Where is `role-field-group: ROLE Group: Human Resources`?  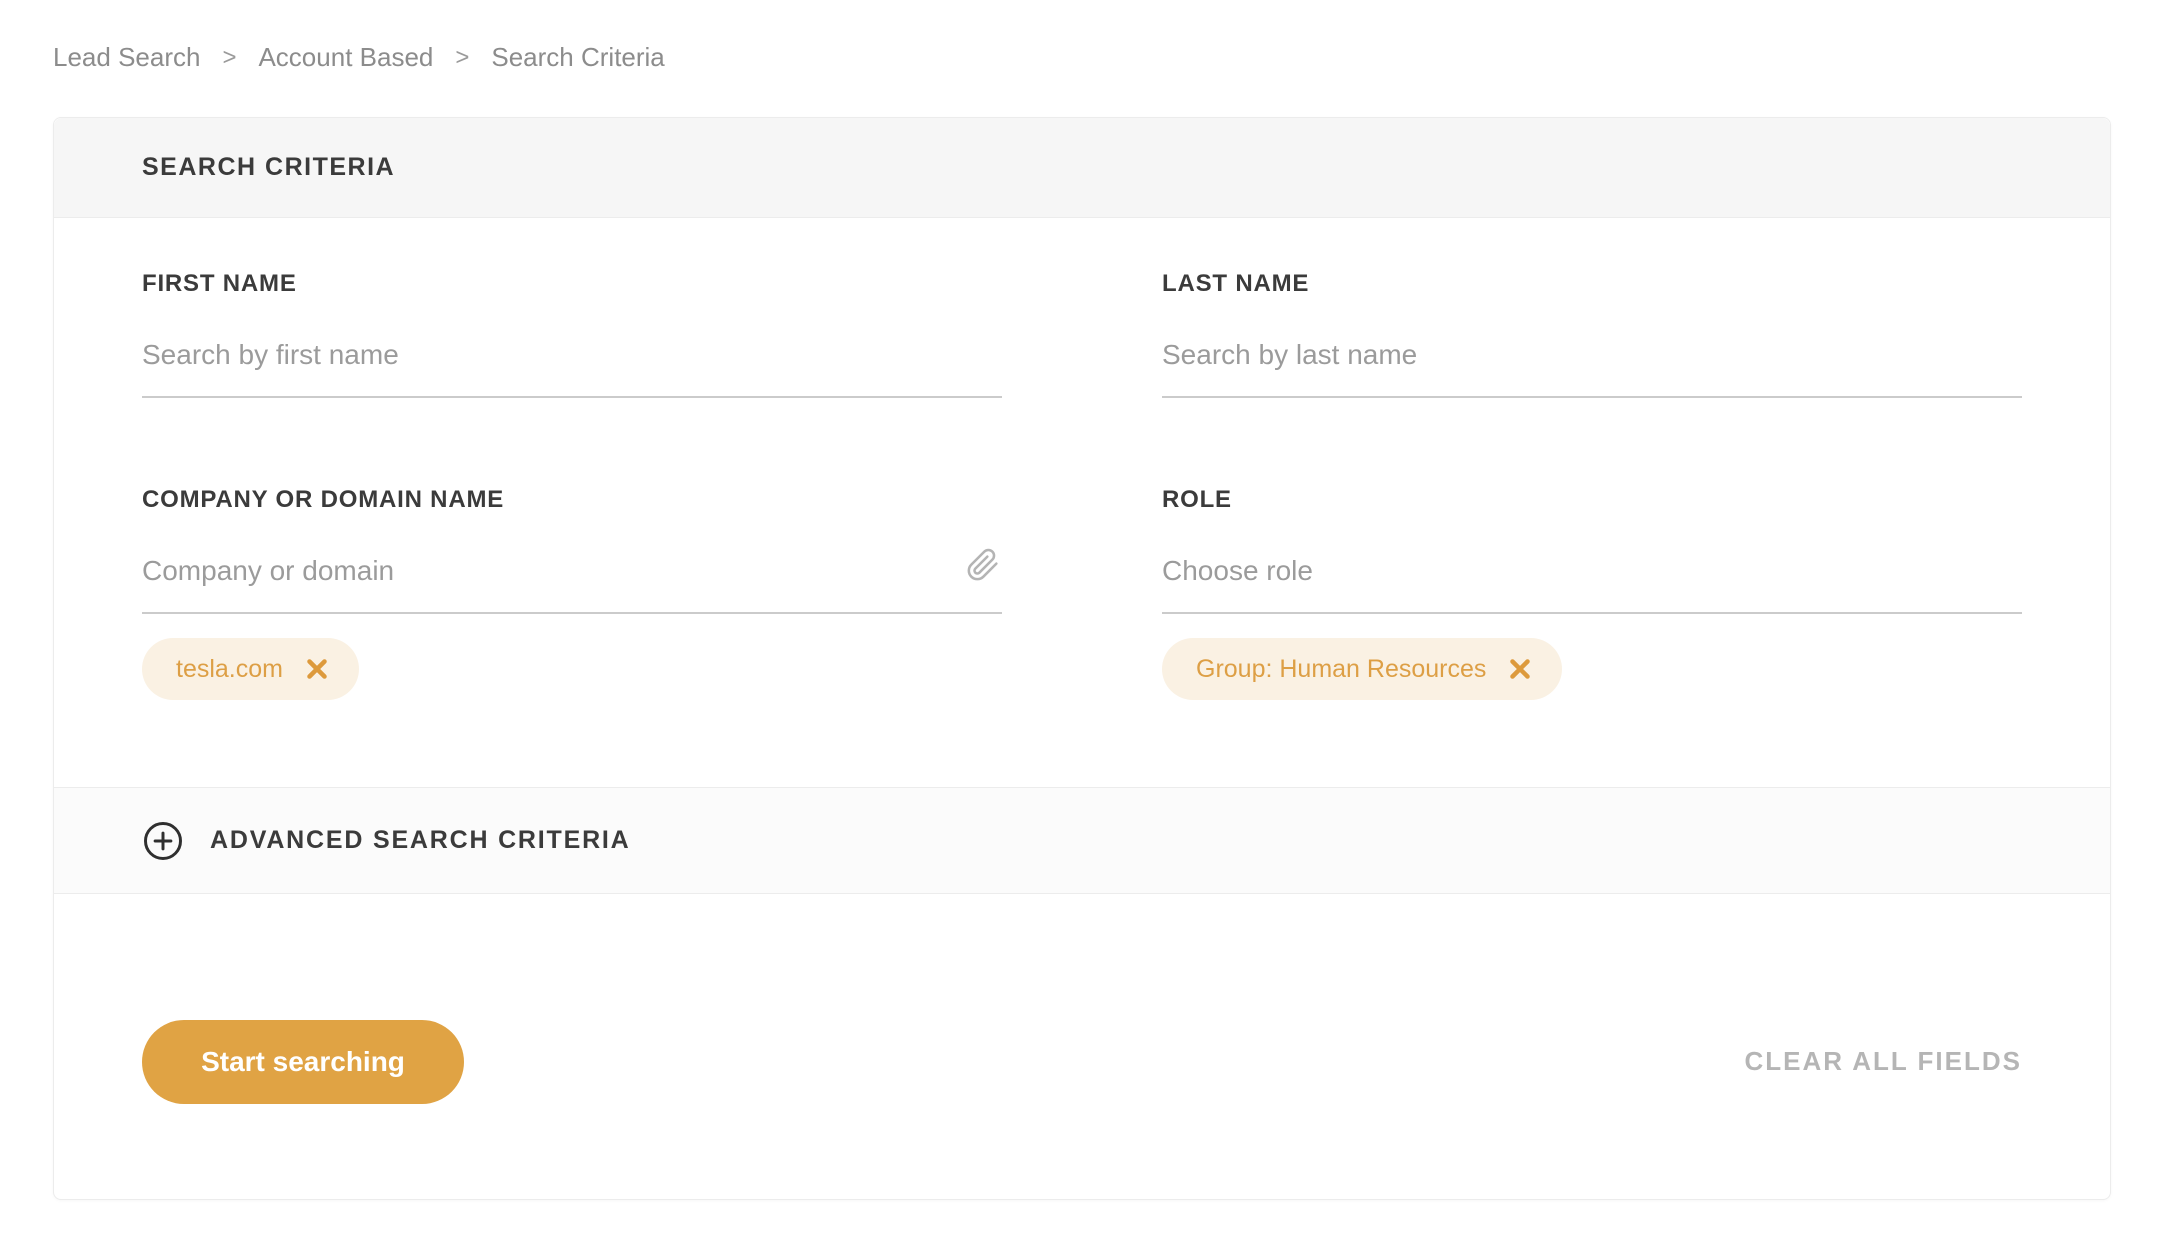 role-field-group: ROLE Group: Human Resources is located at coordinates (1592, 549).